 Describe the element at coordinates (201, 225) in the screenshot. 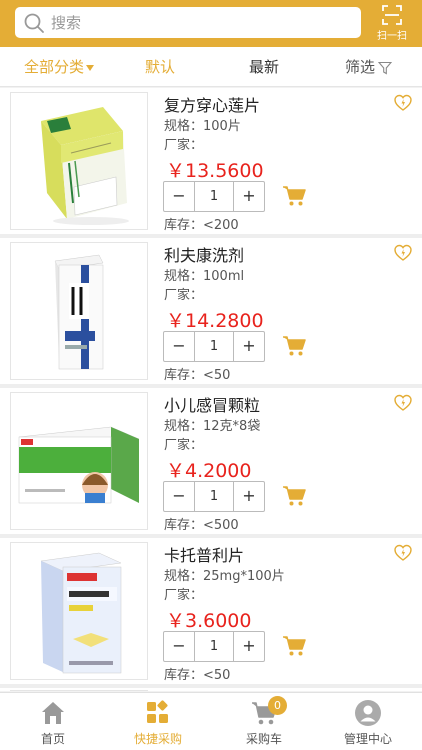

I see `product-stock: 库存：<200` at that location.